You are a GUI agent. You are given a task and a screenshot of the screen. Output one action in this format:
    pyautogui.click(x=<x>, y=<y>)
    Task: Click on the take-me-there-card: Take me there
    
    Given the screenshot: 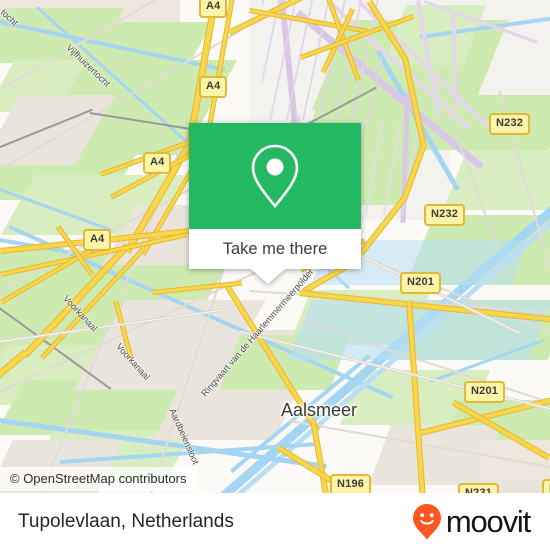 What is the action you would take?
    pyautogui.click(x=275, y=203)
    